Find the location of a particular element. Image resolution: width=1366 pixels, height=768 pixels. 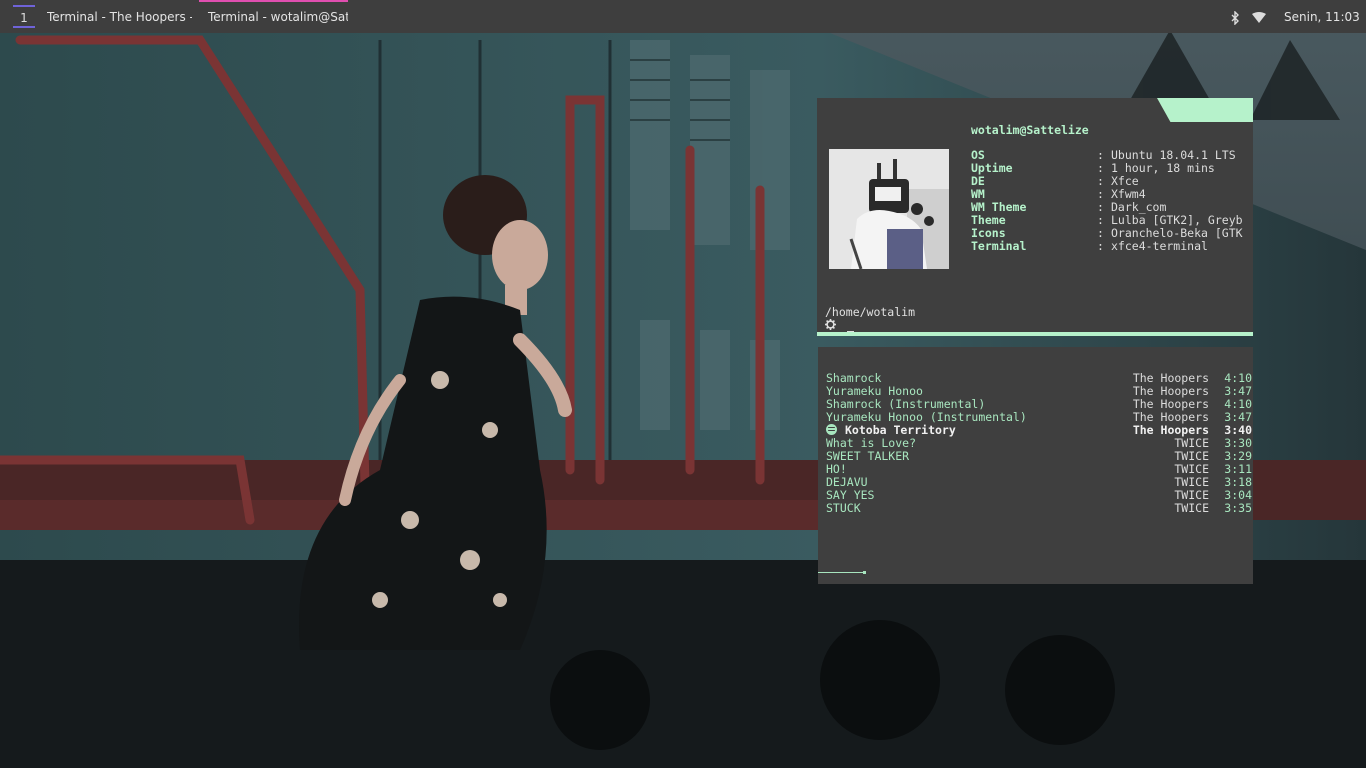

bluetooth-icon is located at coordinates (1236, 16).